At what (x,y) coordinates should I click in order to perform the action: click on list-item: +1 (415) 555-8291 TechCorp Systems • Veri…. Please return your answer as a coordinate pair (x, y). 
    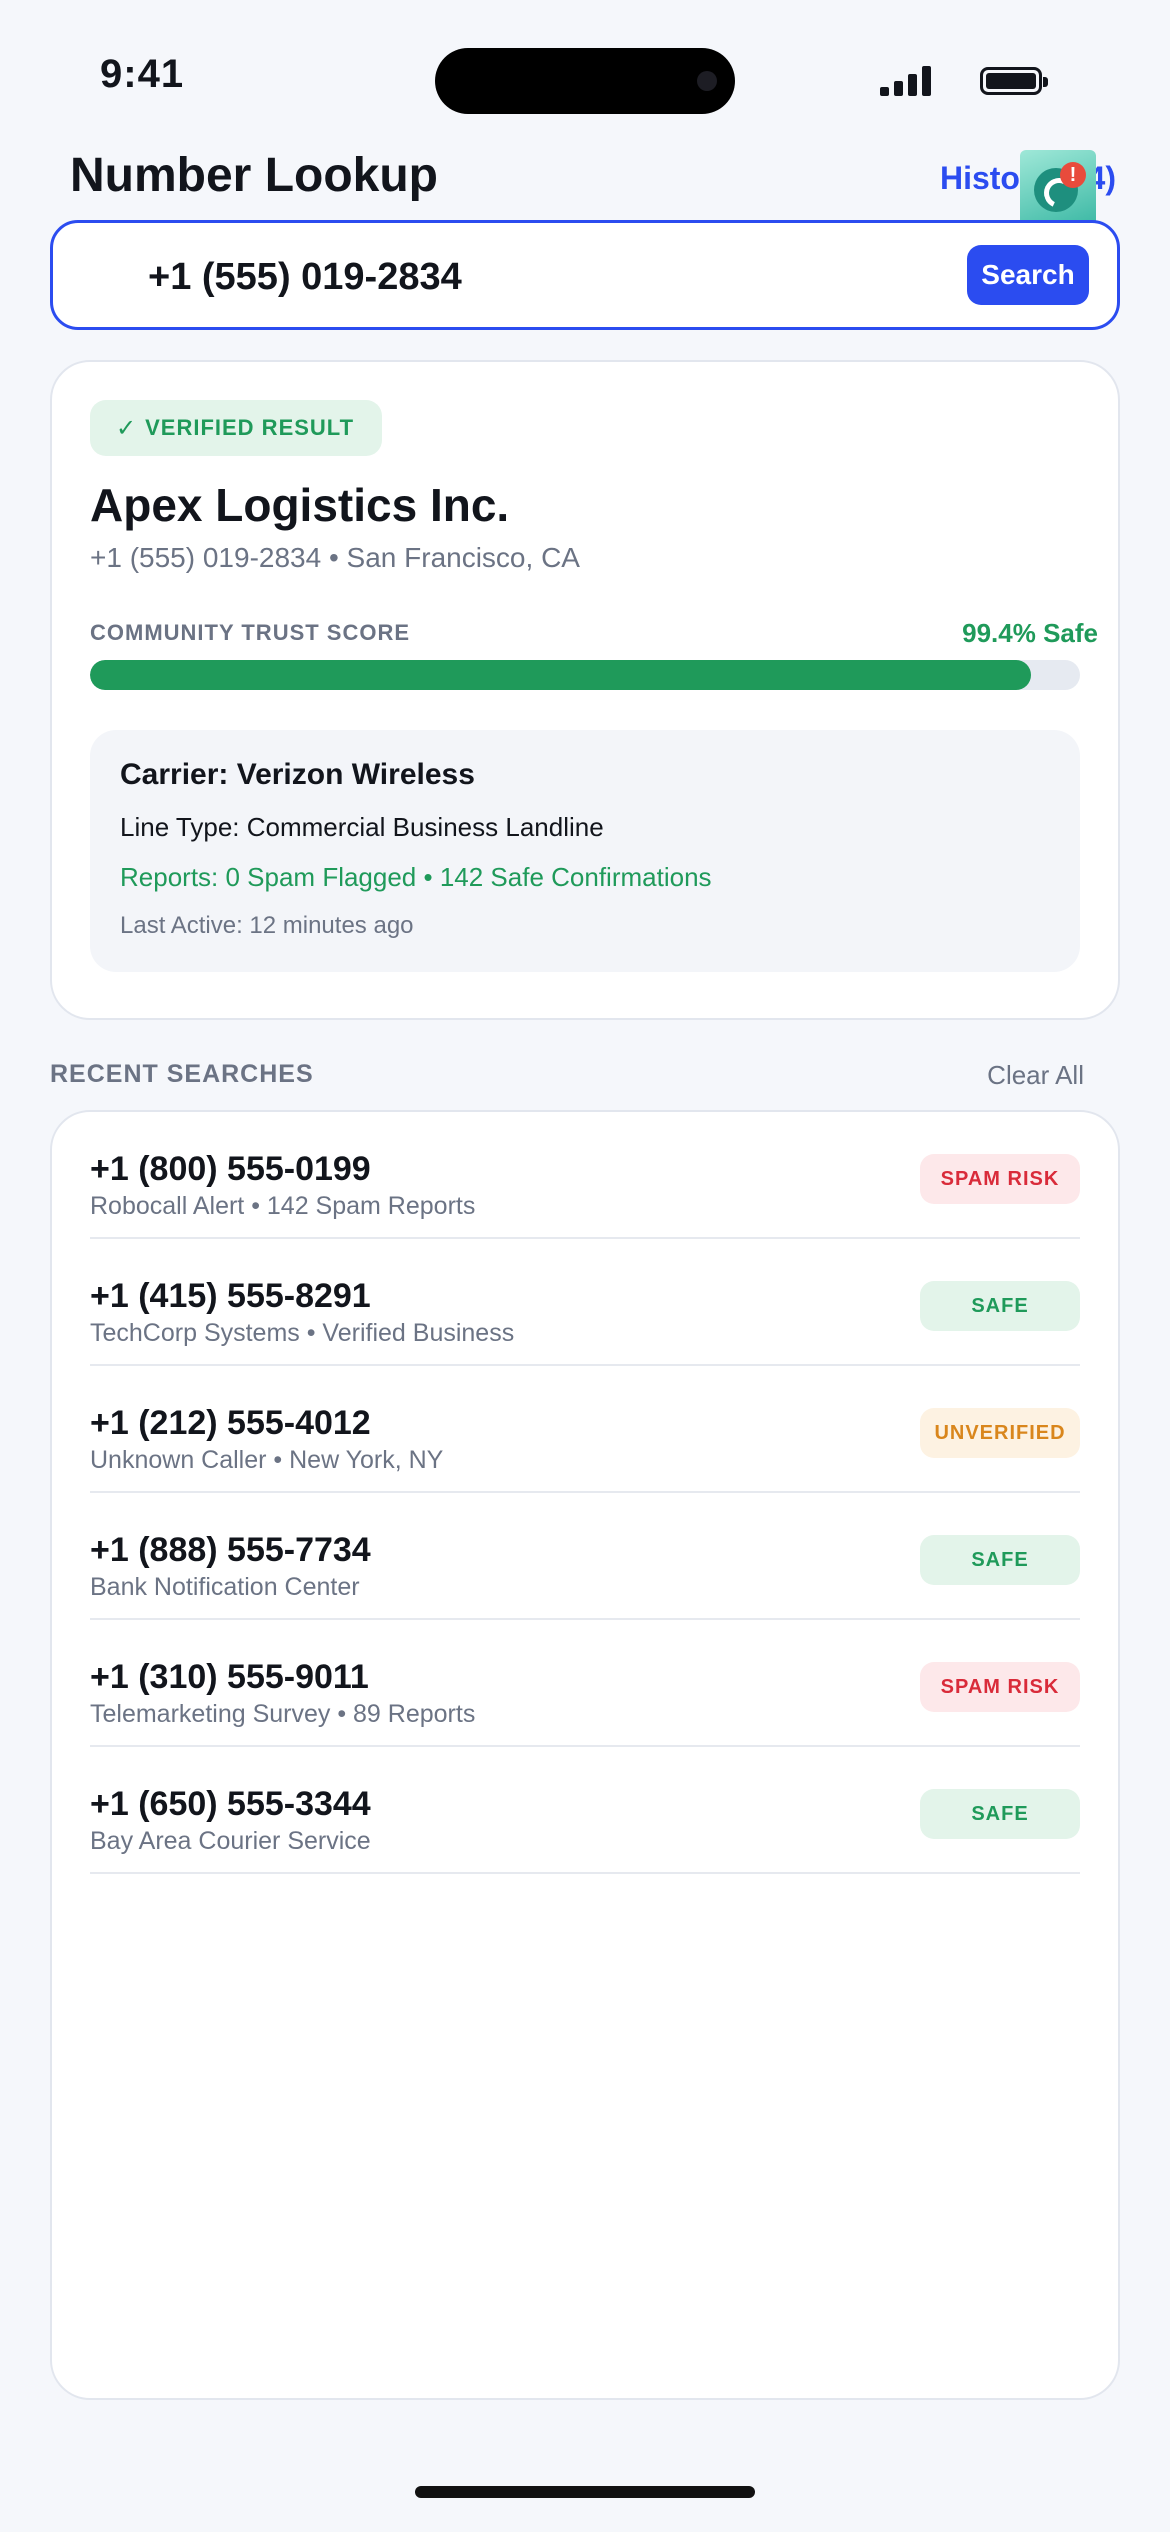
    Looking at the image, I should click on (585, 1302).